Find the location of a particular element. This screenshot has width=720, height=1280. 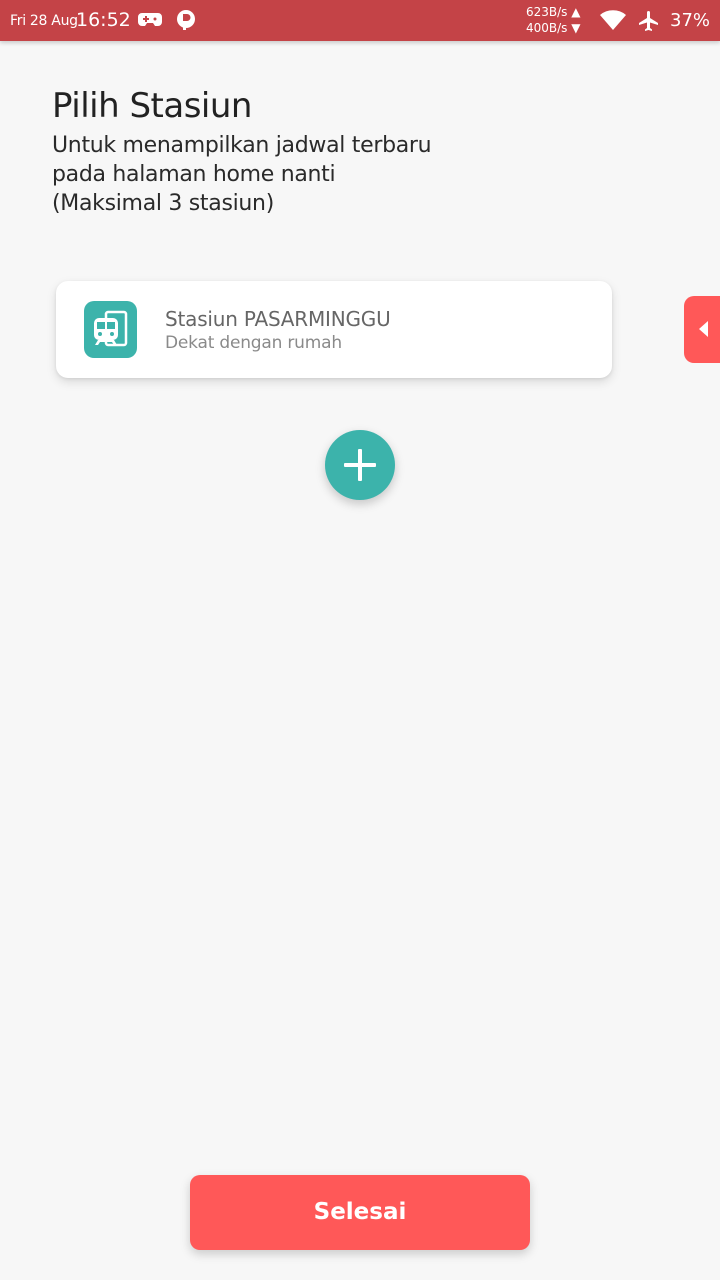

status-time: 16:52 is located at coordinates (103, 20).